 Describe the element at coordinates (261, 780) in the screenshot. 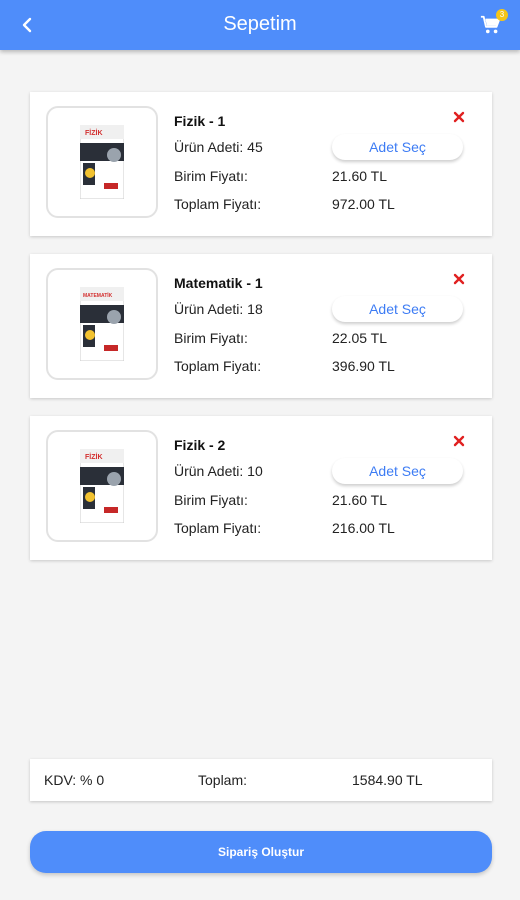

I see `order-summary-bar: KDV: % 0 Toplam: 1584.90 TL` at that location.